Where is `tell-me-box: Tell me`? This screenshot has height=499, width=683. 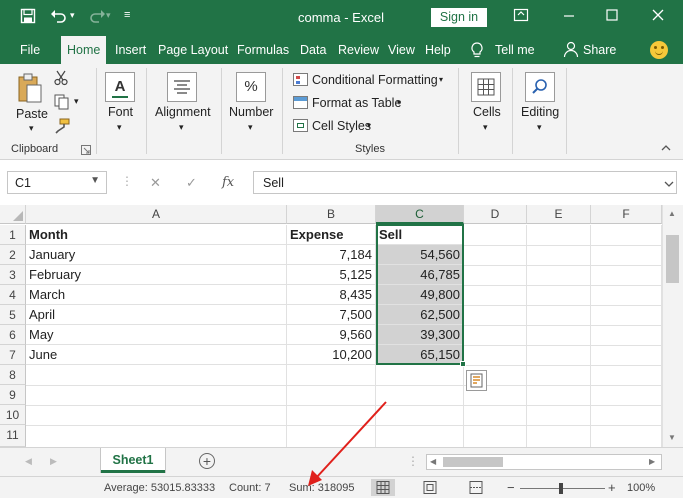
tell-me-box: Tell me is located at coordinates (515, 50).